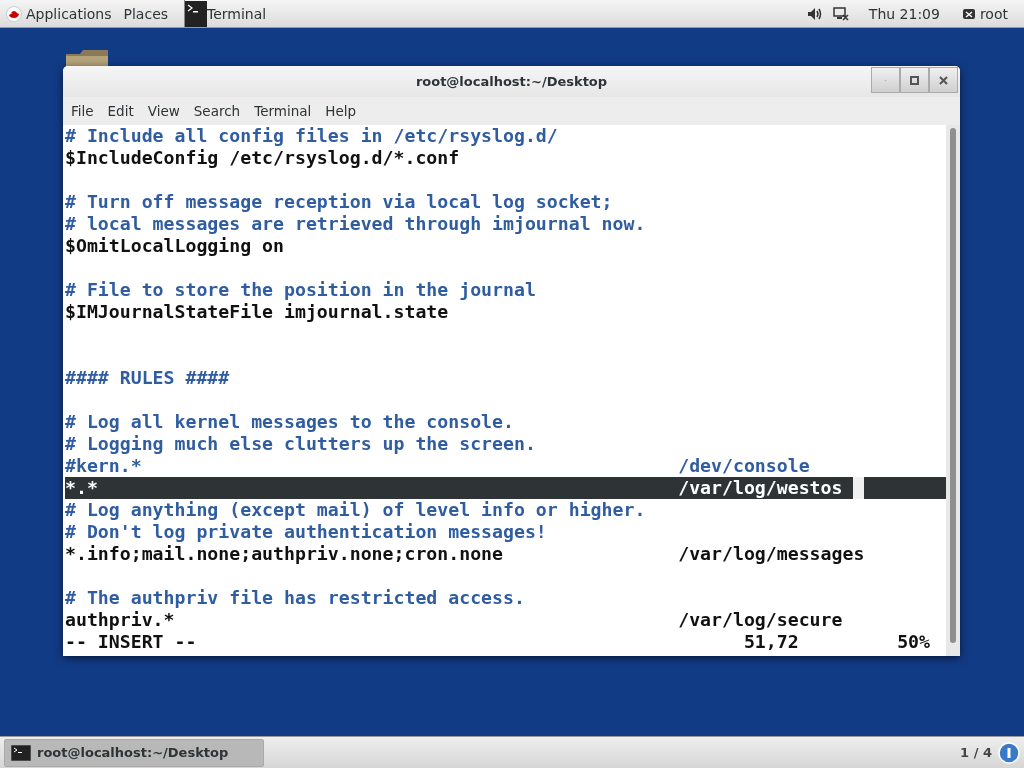 This screenshot has width=1024, height=768. What do you see at coordinates (175, 246) in the screenshot?
I see `config-line: $OmitLocalLogging on` at bounding box center [175, 246].